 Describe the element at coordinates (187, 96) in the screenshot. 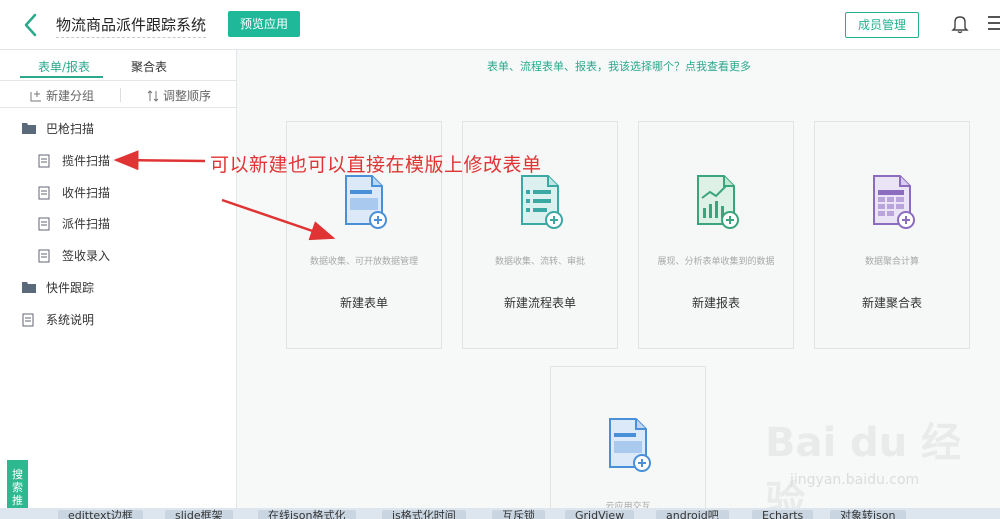

I see `sort-order-label: 调整顺序` at that location.